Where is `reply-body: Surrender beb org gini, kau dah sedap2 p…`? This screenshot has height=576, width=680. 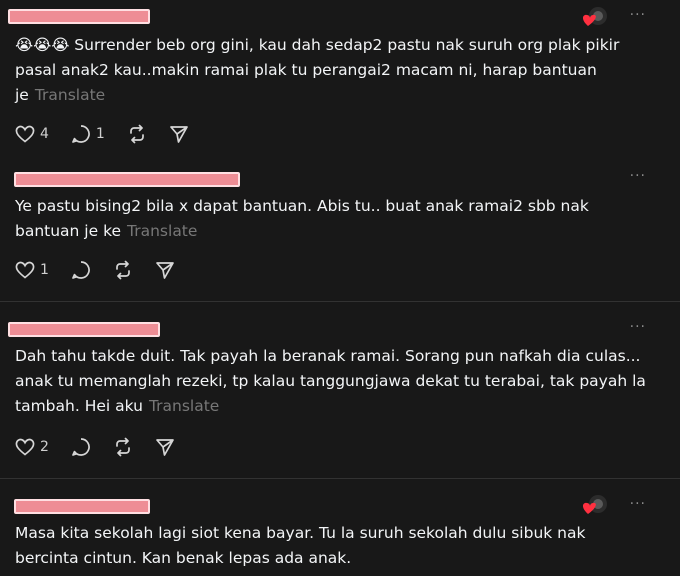
reply-body: Surrender beb org gini, kau dah sedap2 p… is located at coordinates (317, 70).